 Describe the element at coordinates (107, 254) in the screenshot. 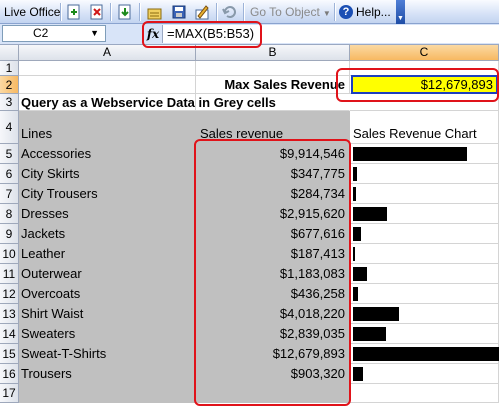

I see `line-name-cell: Leather` at that location.